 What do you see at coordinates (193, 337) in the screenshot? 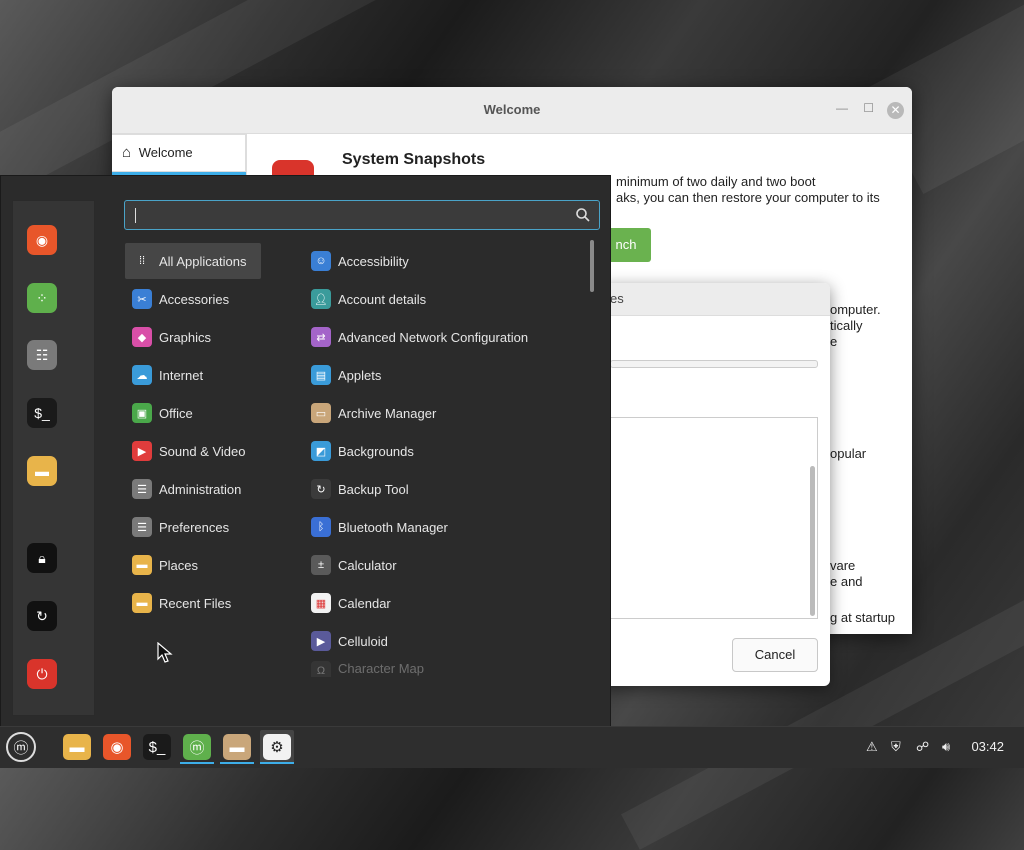
I see `category-graphics: ◆ Graphics` at bounding box center [193, 337].